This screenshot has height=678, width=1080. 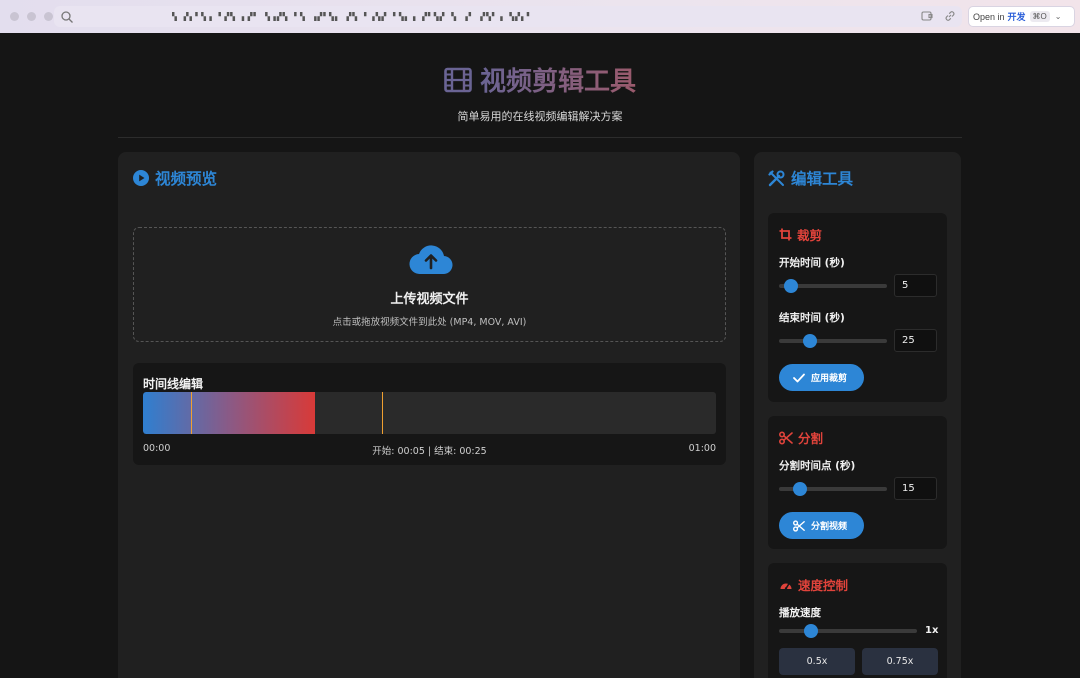 What do you see at coordinates (811, 438) in the screenshot?
I see `split-title: 分割` at bounding box center [811, 438].